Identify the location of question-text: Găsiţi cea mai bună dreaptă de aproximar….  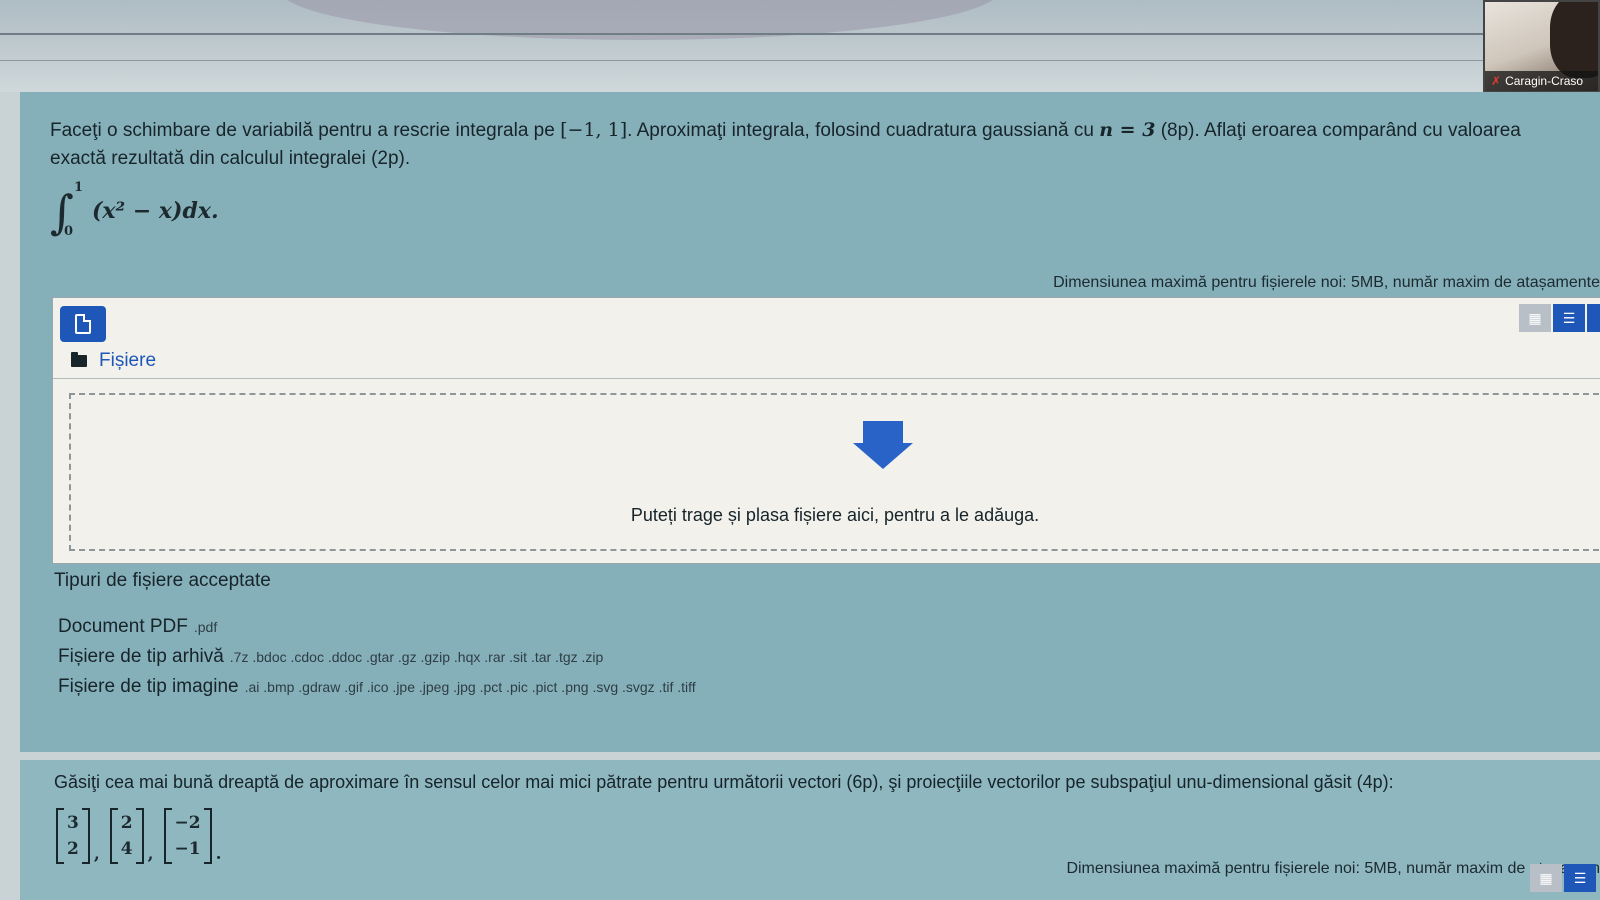
(724, 782).